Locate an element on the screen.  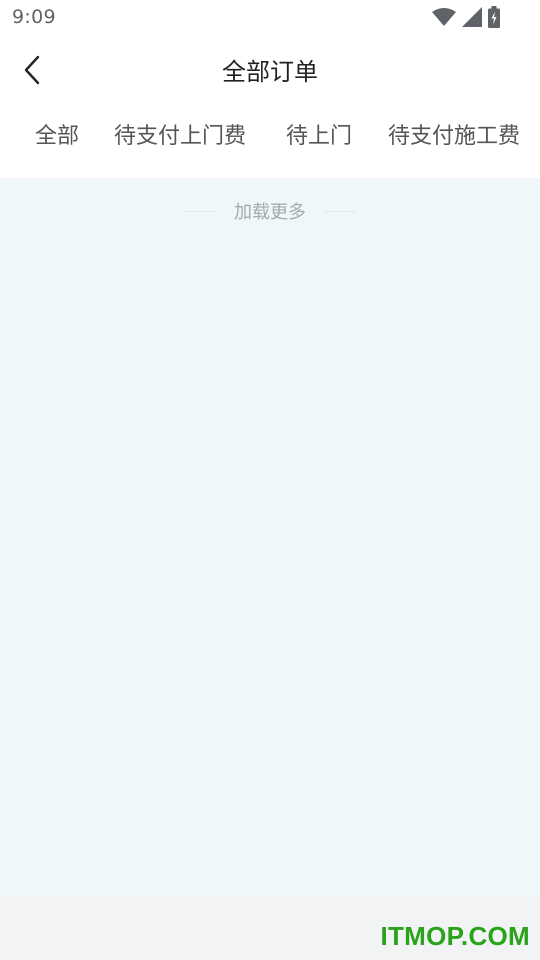
status-time: 9:09 is located at coordinates (34, 17).